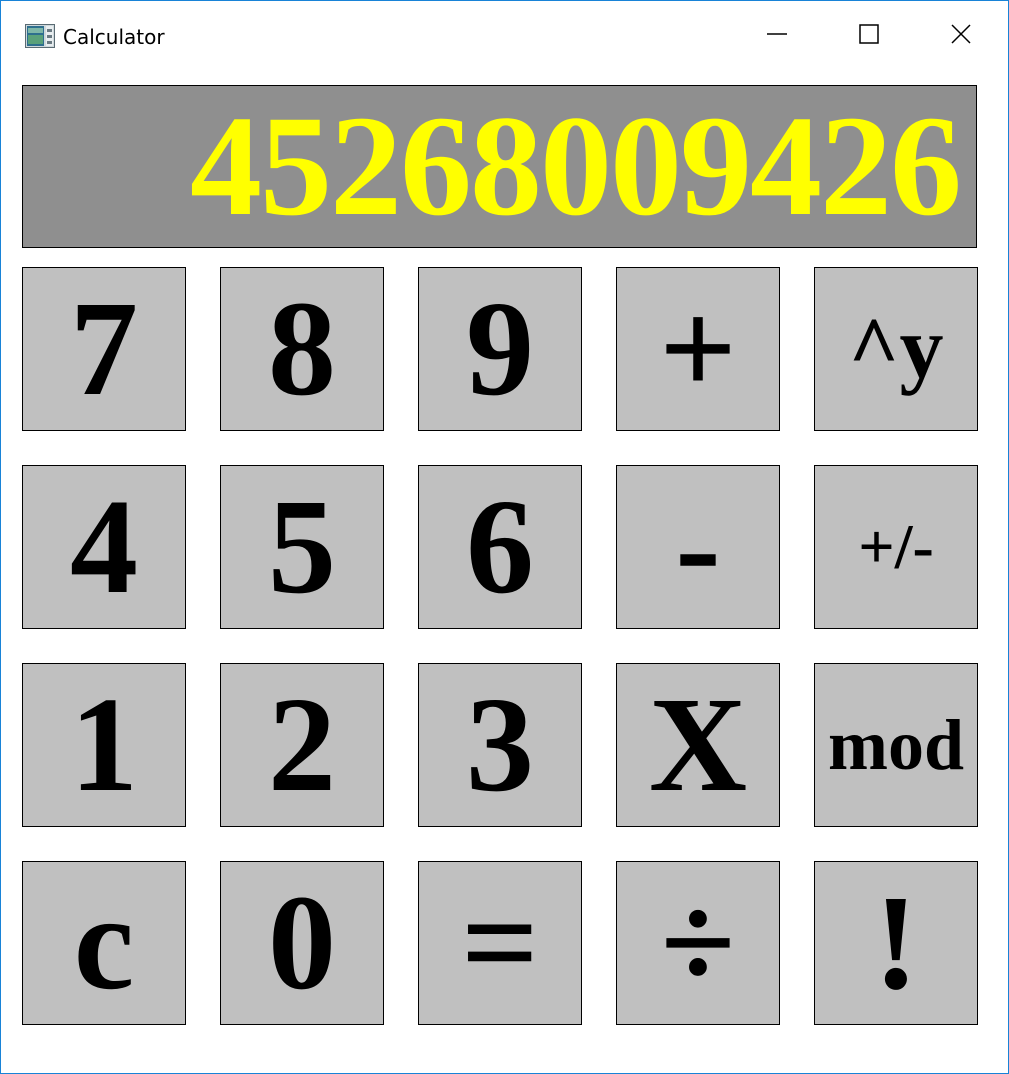  I want to click on key-0: 0, so click(302, 943).